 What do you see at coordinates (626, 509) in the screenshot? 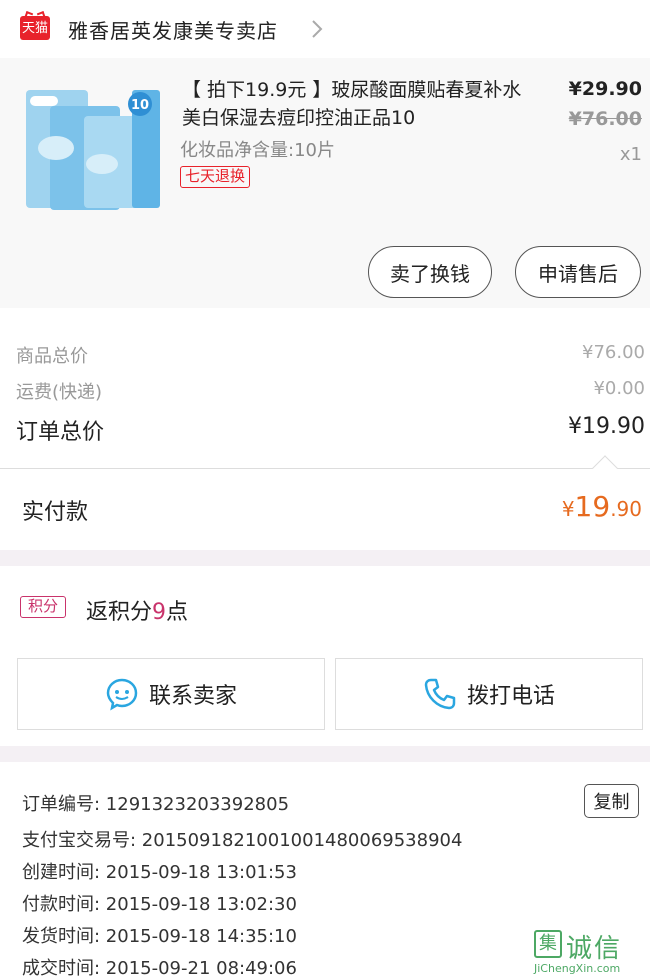
I see `paid-decimal: .90` at bounding box center [626, 509].